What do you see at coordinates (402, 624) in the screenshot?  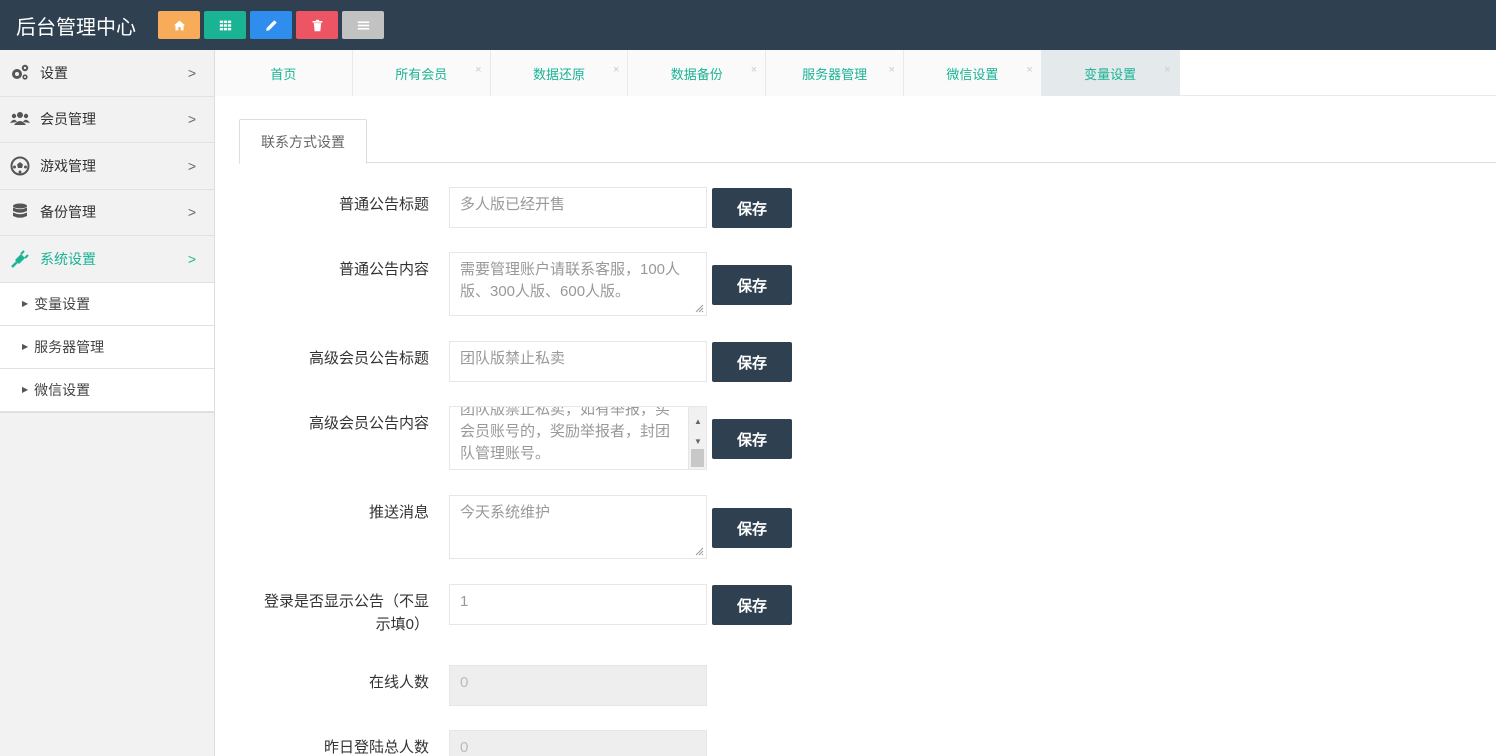 I see `field-label-line: 示填0）` at bounding box center [402, 624].